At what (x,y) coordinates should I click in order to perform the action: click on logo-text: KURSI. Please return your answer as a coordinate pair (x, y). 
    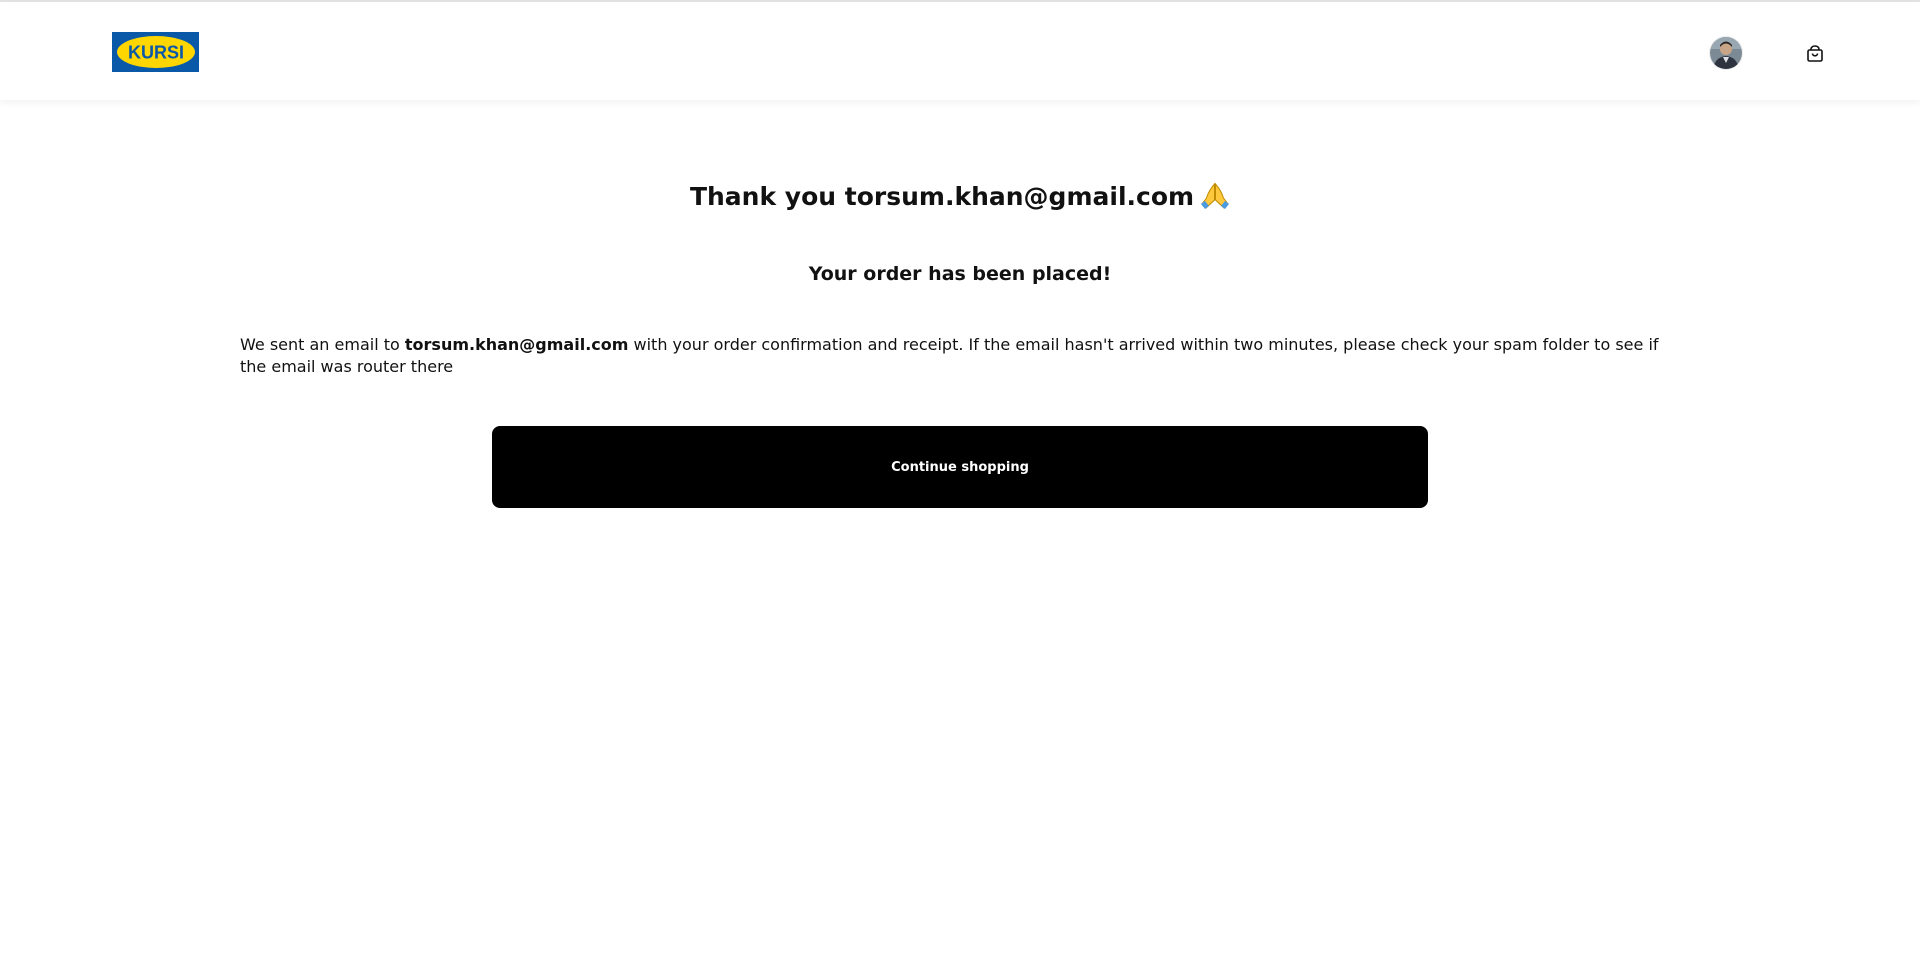
    Looking at the image, I should click on (155, 53).